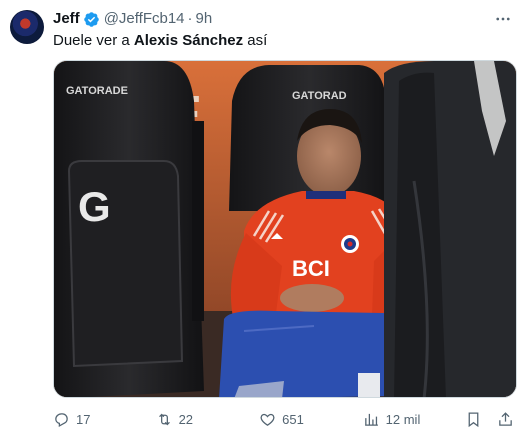 This screenshot has height=435, width=525. What do you see at coordinates (293, 419) in the screenshot?
I see `like-count: 651` at bounding box center [293, 419].